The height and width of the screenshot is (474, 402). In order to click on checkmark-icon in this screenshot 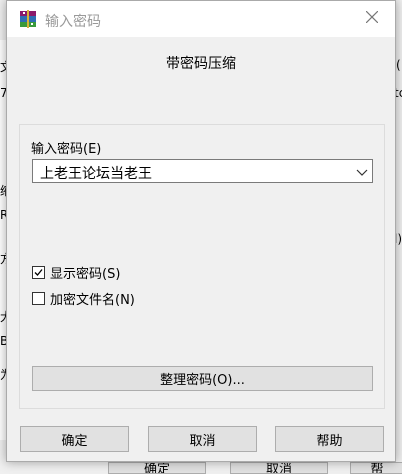, I will do `click(38, 272)`.